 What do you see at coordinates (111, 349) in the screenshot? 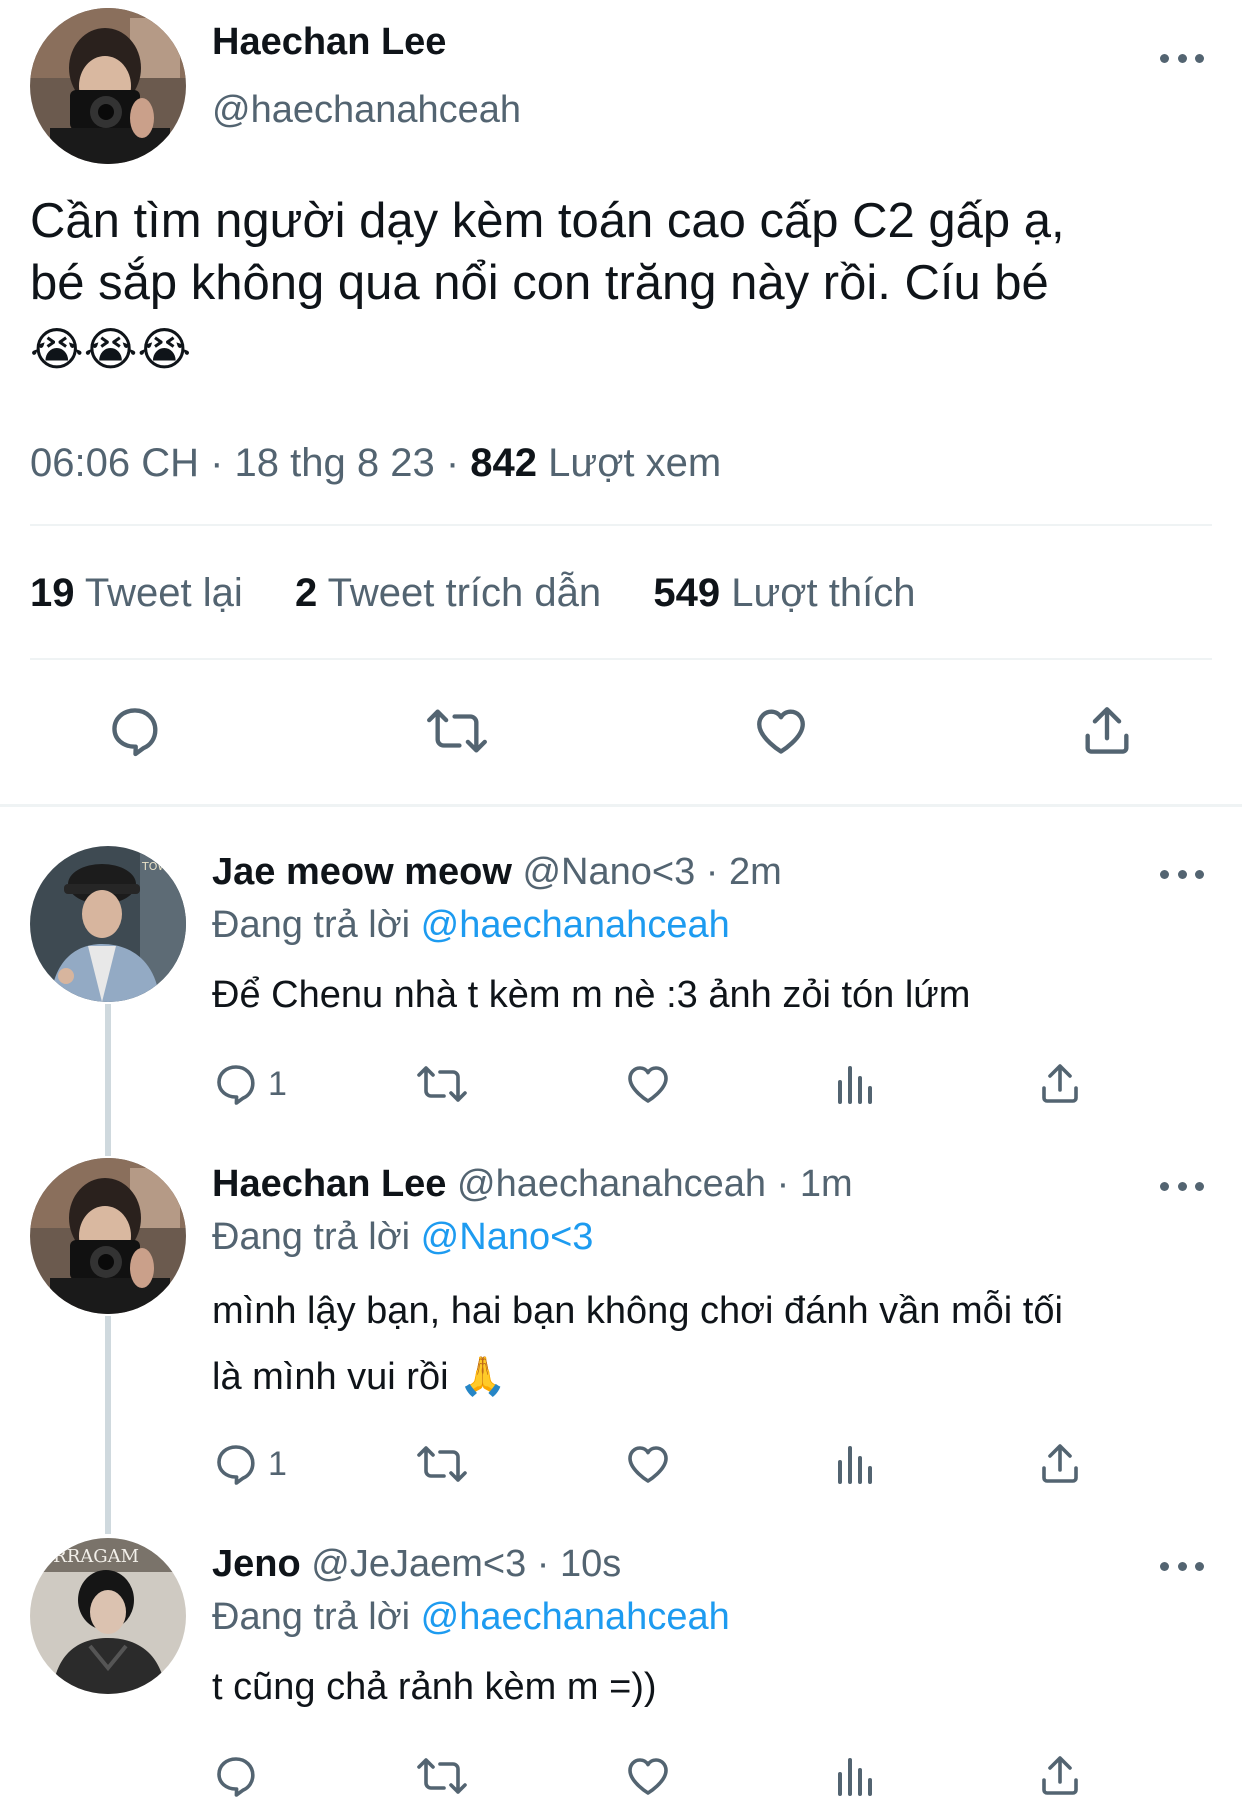
I see `tweet-emojis: 😭😭😭` at bounding box center [111, 349].